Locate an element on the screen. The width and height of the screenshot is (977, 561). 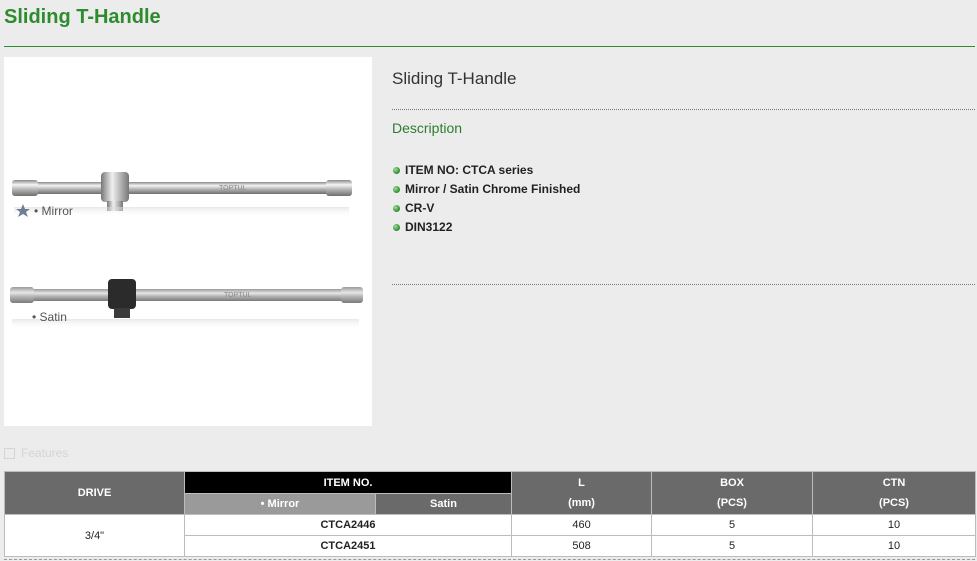
product-name: Sliding T-Handle is located at coordinates (454, 78).